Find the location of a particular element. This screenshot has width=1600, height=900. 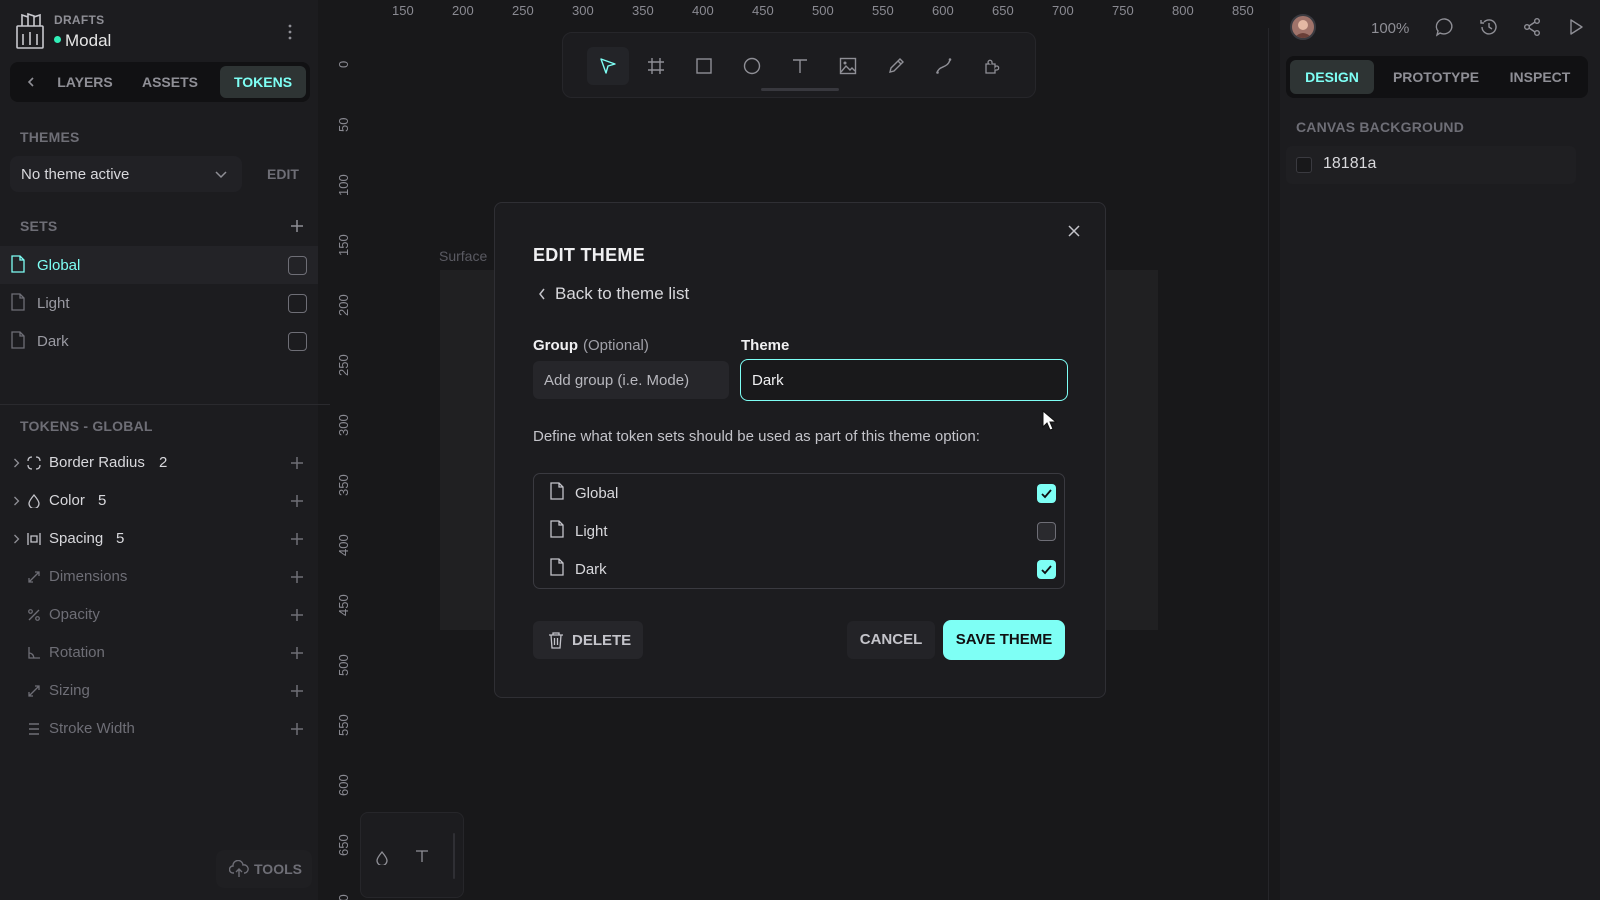

chevron-right-icon is located at coordinates (17, 463).